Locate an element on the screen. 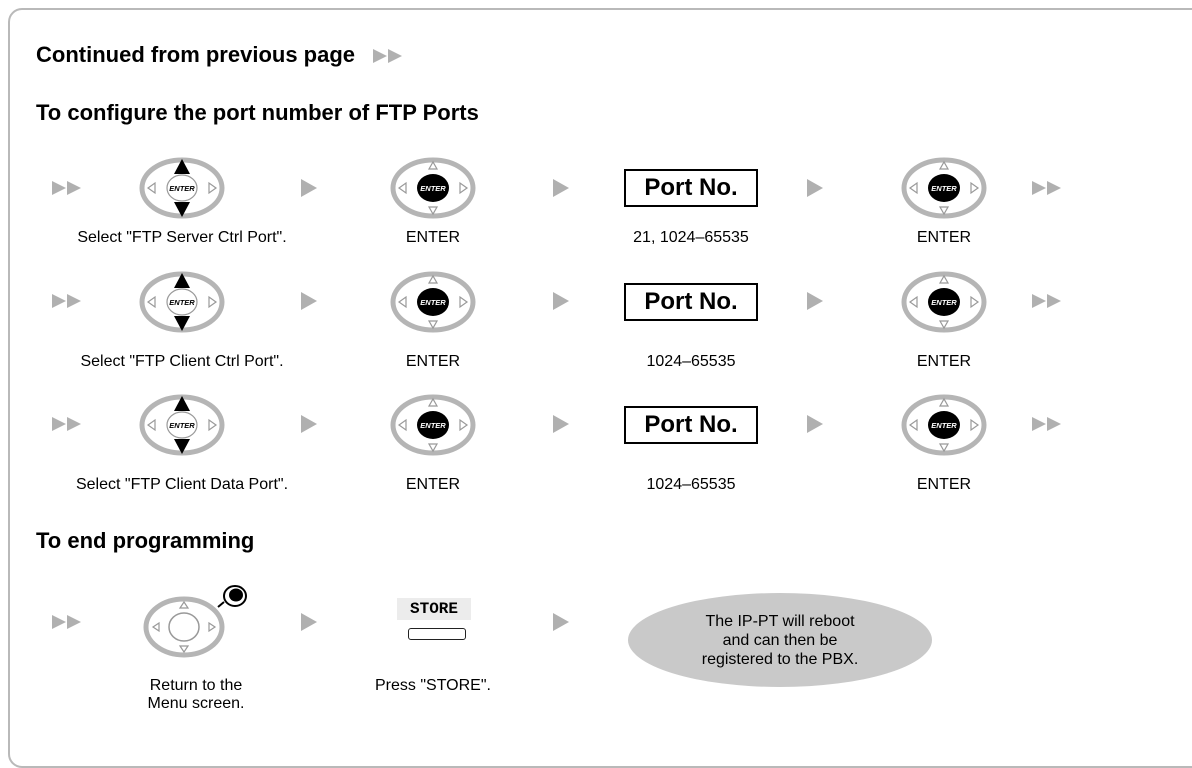 Image resolution: width=1192 pixels, height=768 pixels. continued-label: Continued from previous page is located at coordinates (196, 54).